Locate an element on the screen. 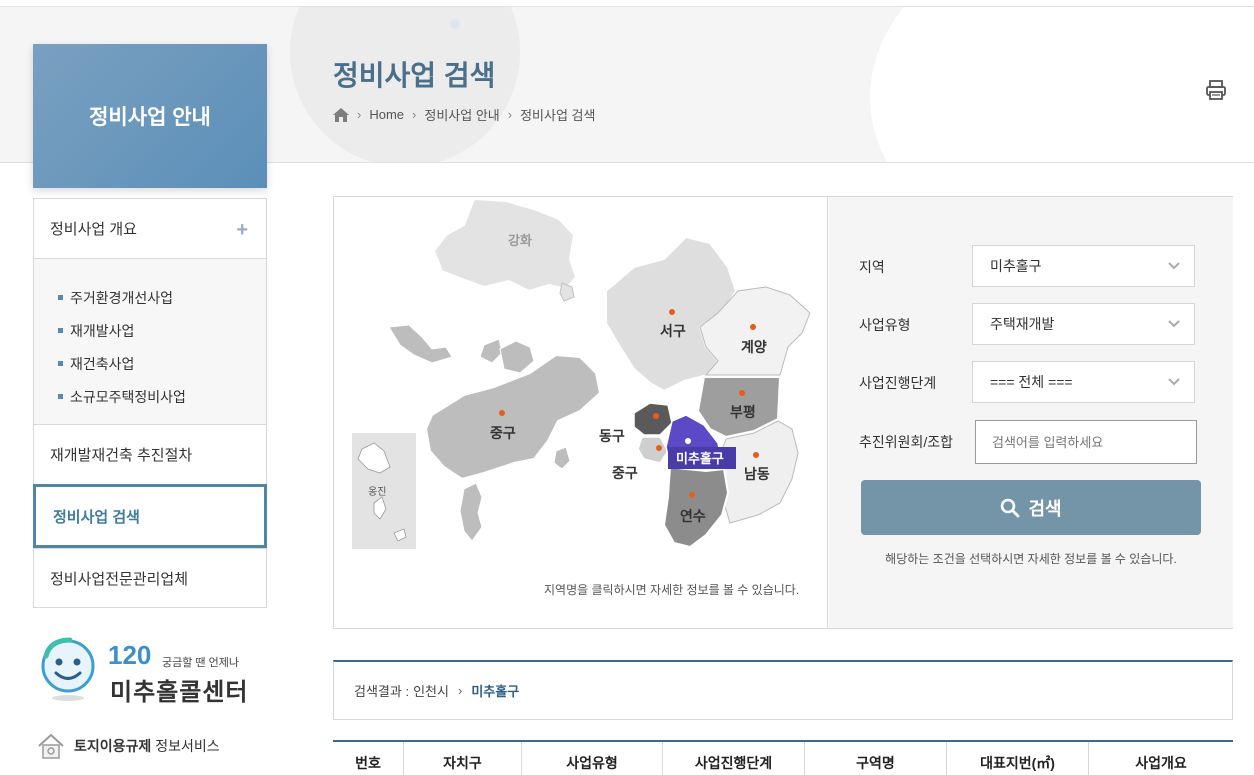  type-select-value: 주택재개발 is located at coordinates (1022, 324).